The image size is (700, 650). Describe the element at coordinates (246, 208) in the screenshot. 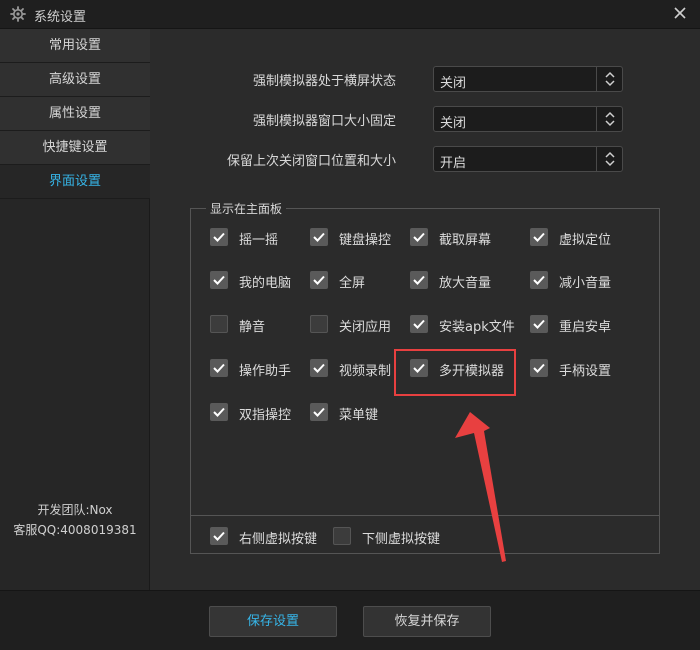

I see `group-legend: 显示在主面板` at that location.